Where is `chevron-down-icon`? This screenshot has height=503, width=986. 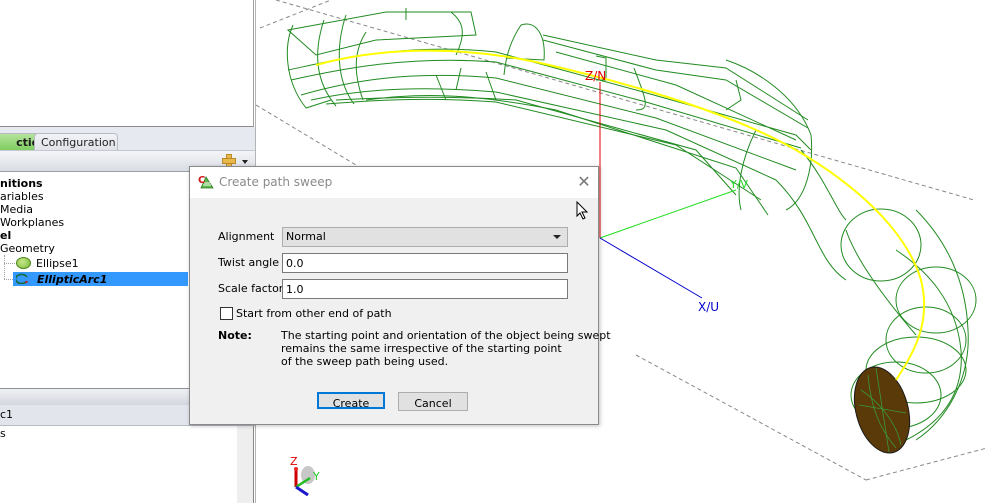 chevron-down-icon is located at coordinates (557, 237).